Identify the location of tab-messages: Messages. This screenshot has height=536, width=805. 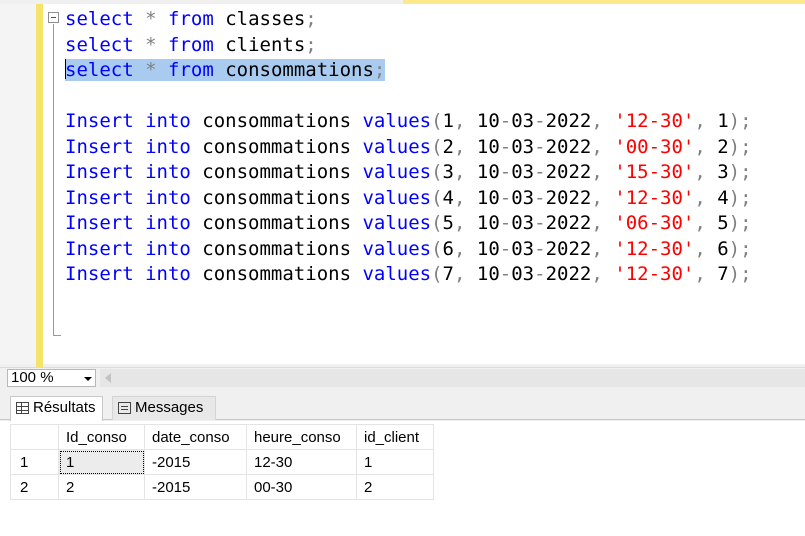
(164, 408).